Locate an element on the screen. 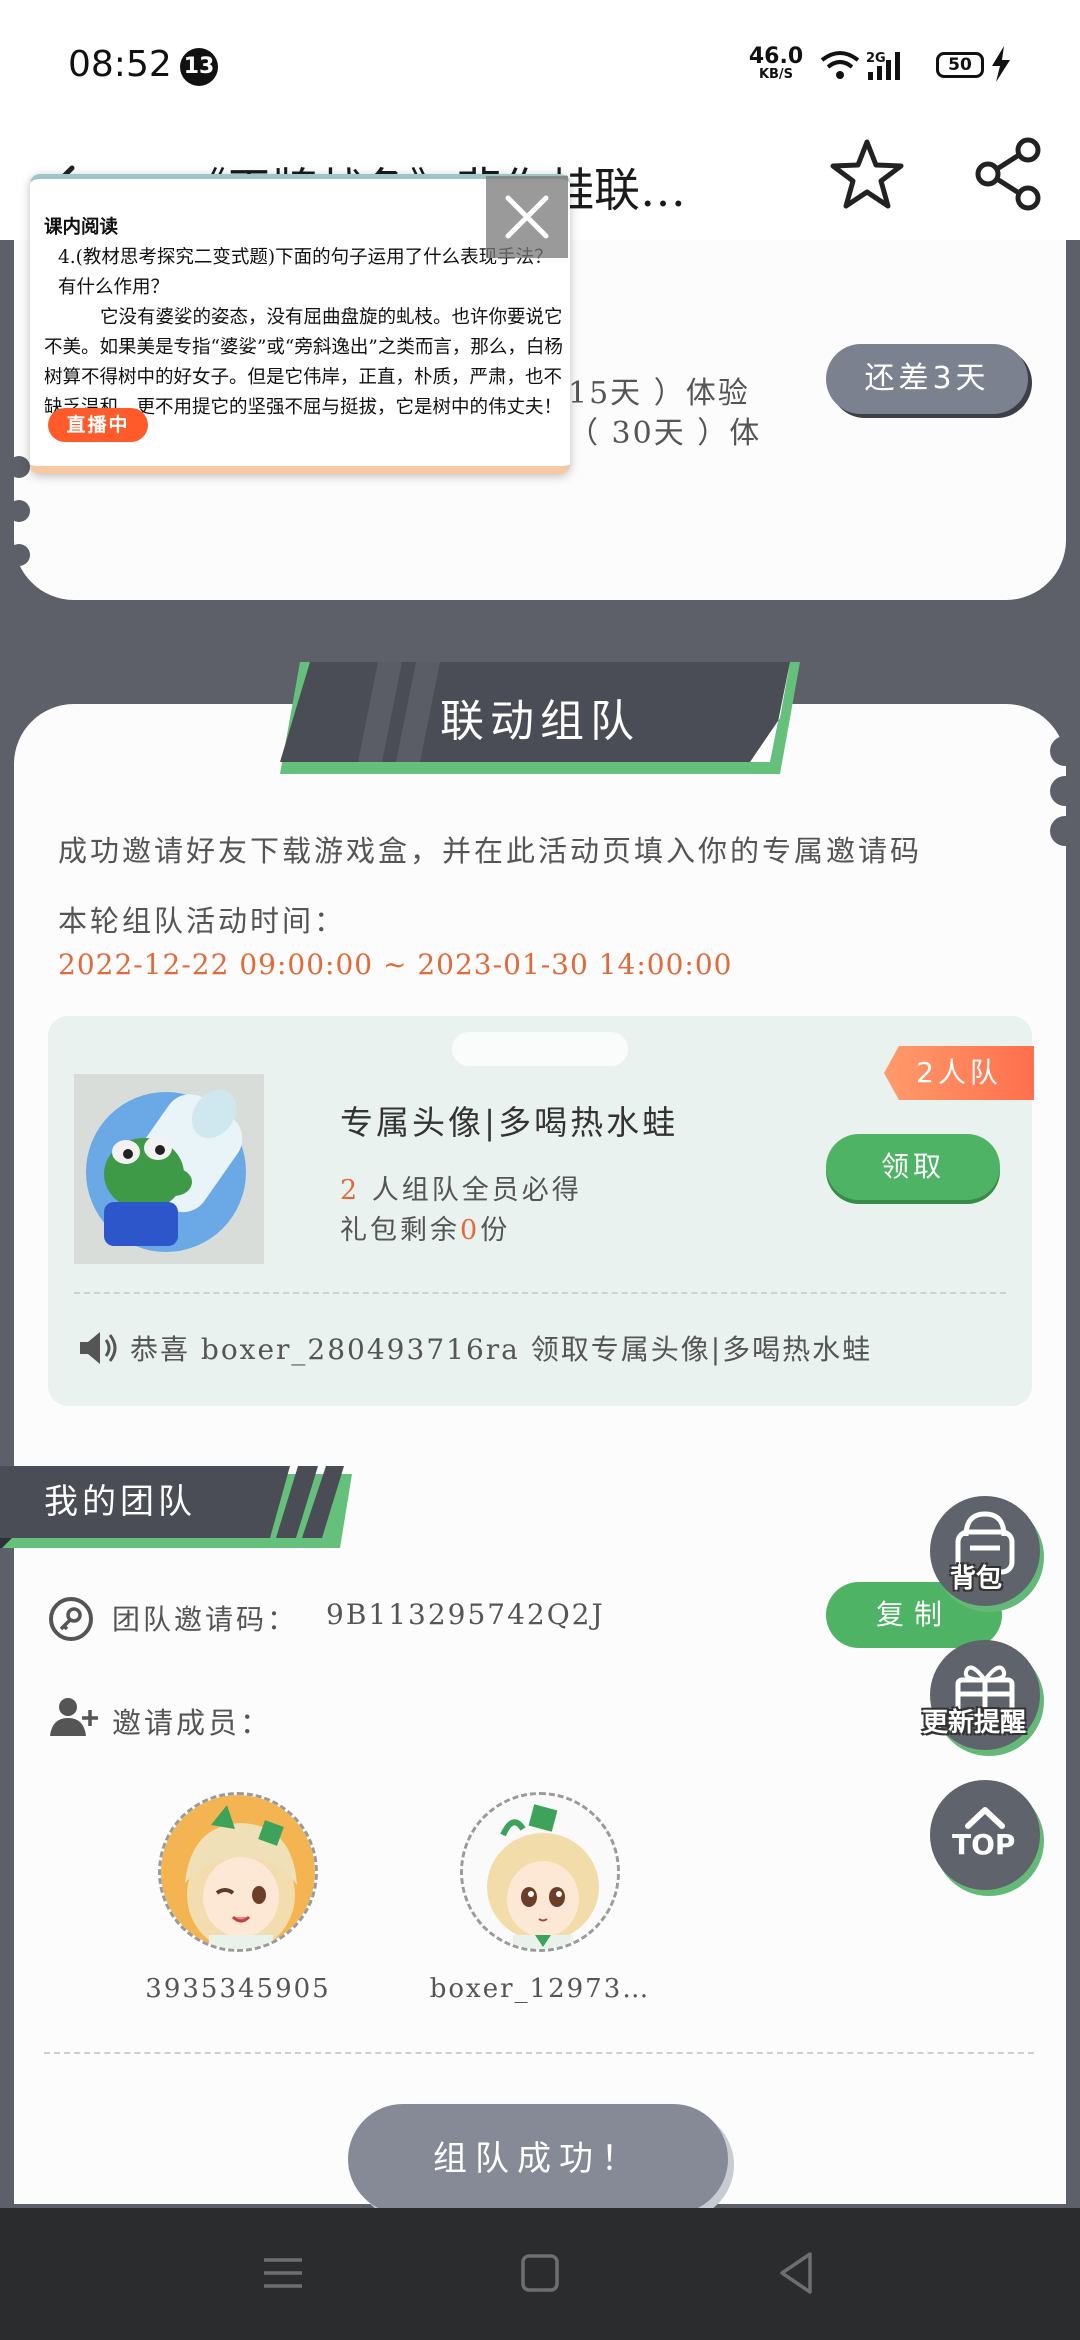 Image resolution: width=1080 pixels, height=2340 pixels. my-team-title: 我的团队 is located at coordinates (120, 1502).